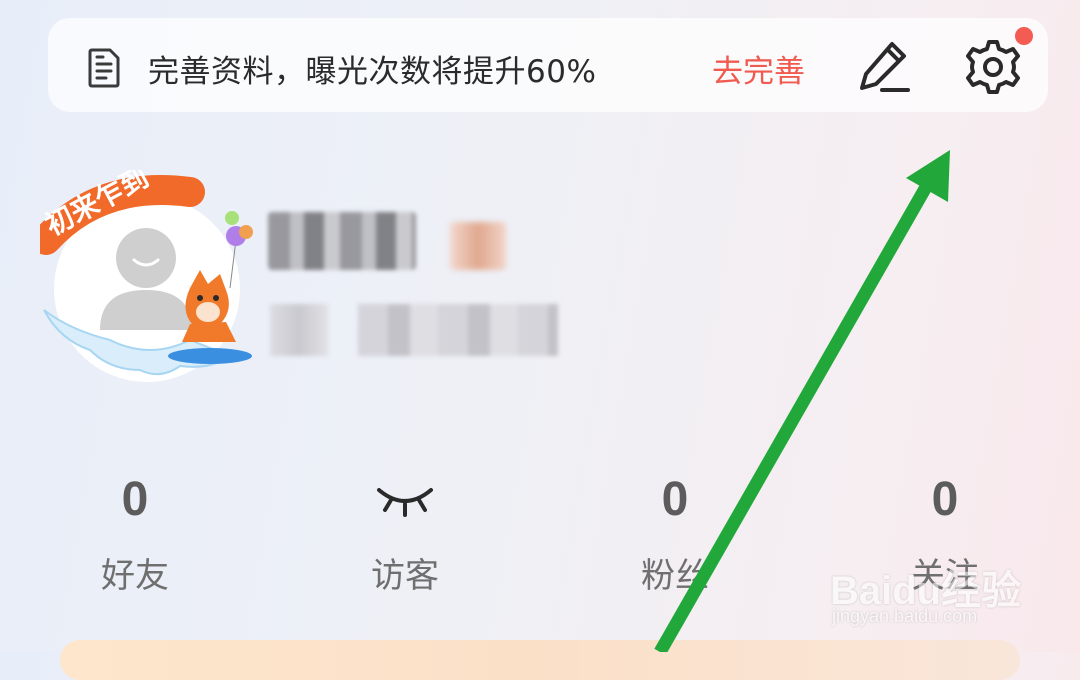 The height and width of the screenshot is (680, 1080). I want to click on following-count: 0, so click(945, 499).